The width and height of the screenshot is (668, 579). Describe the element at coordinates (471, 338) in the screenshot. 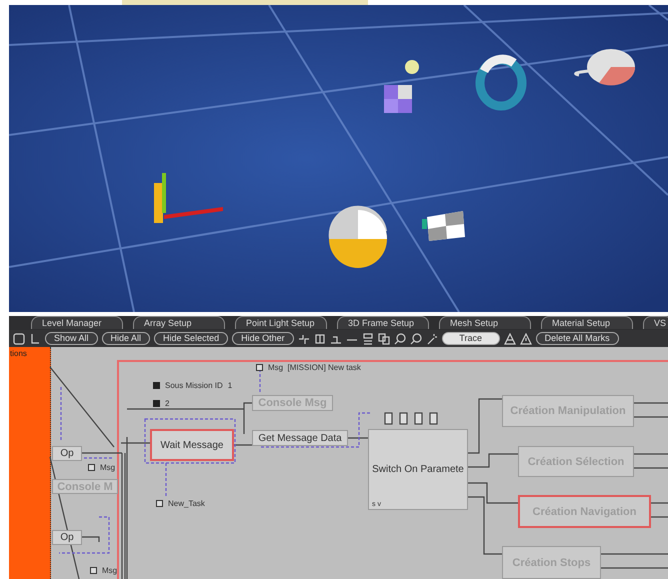

I see `toolbar-button: Trace` at that location.